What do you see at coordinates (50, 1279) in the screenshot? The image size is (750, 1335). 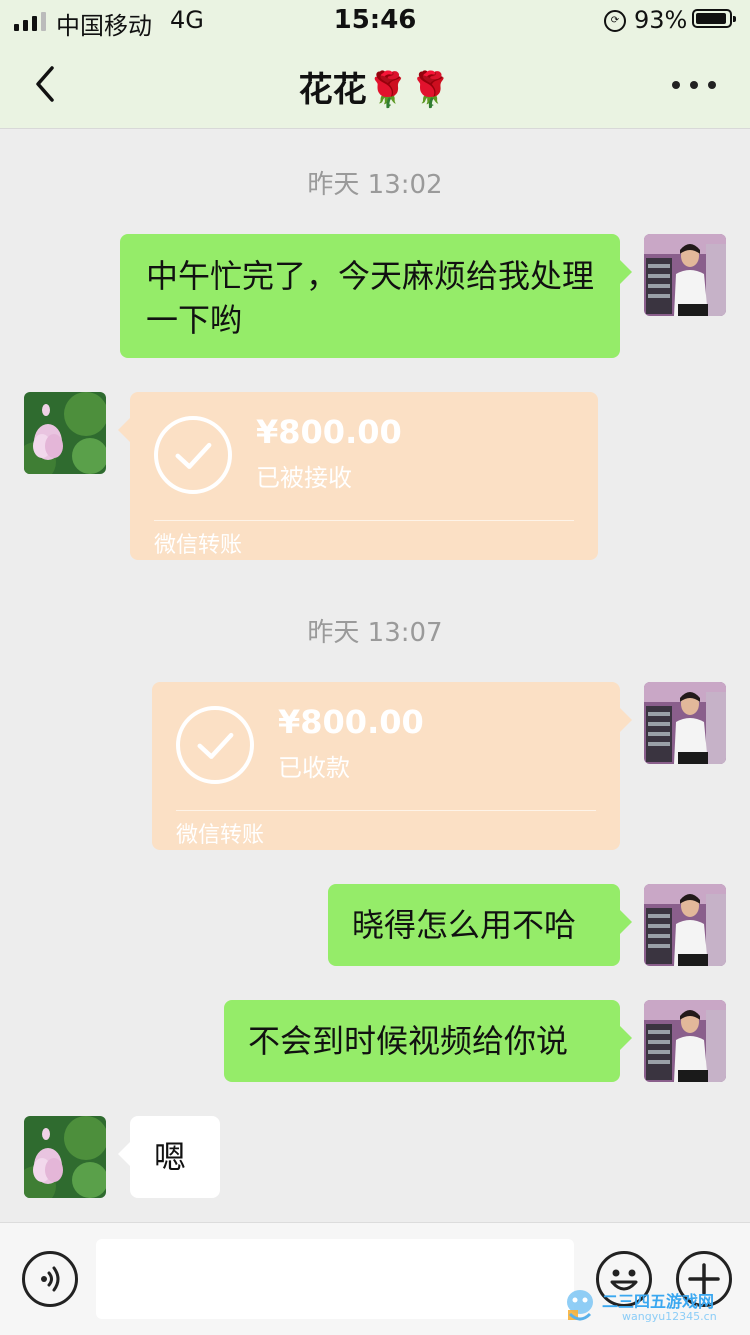 I see `voice-icon` at bounding box center [50, 1279].